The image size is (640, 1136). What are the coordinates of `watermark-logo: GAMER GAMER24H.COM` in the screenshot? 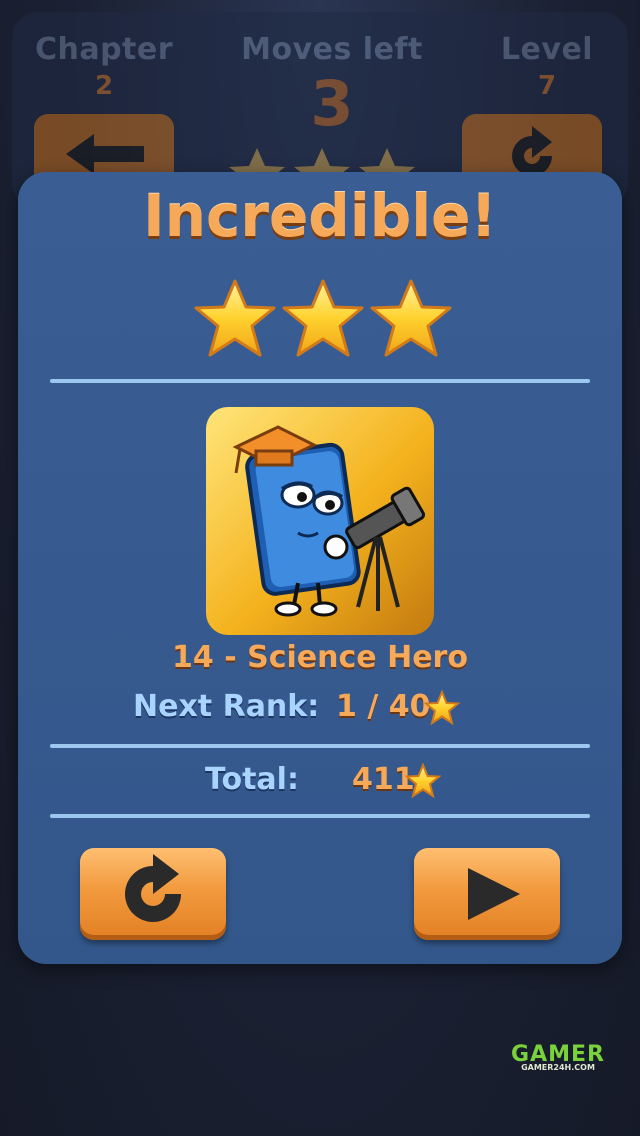 It's located at (558, 1057).